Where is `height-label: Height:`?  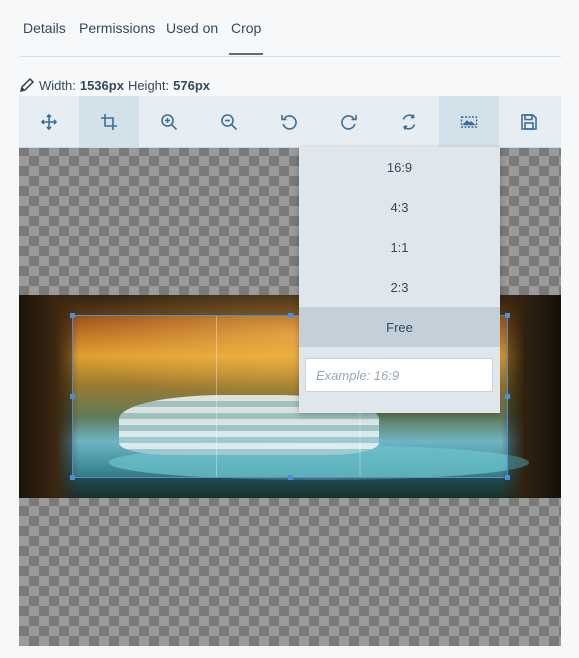
height-label: Height: is located at coordinates (148, 85).